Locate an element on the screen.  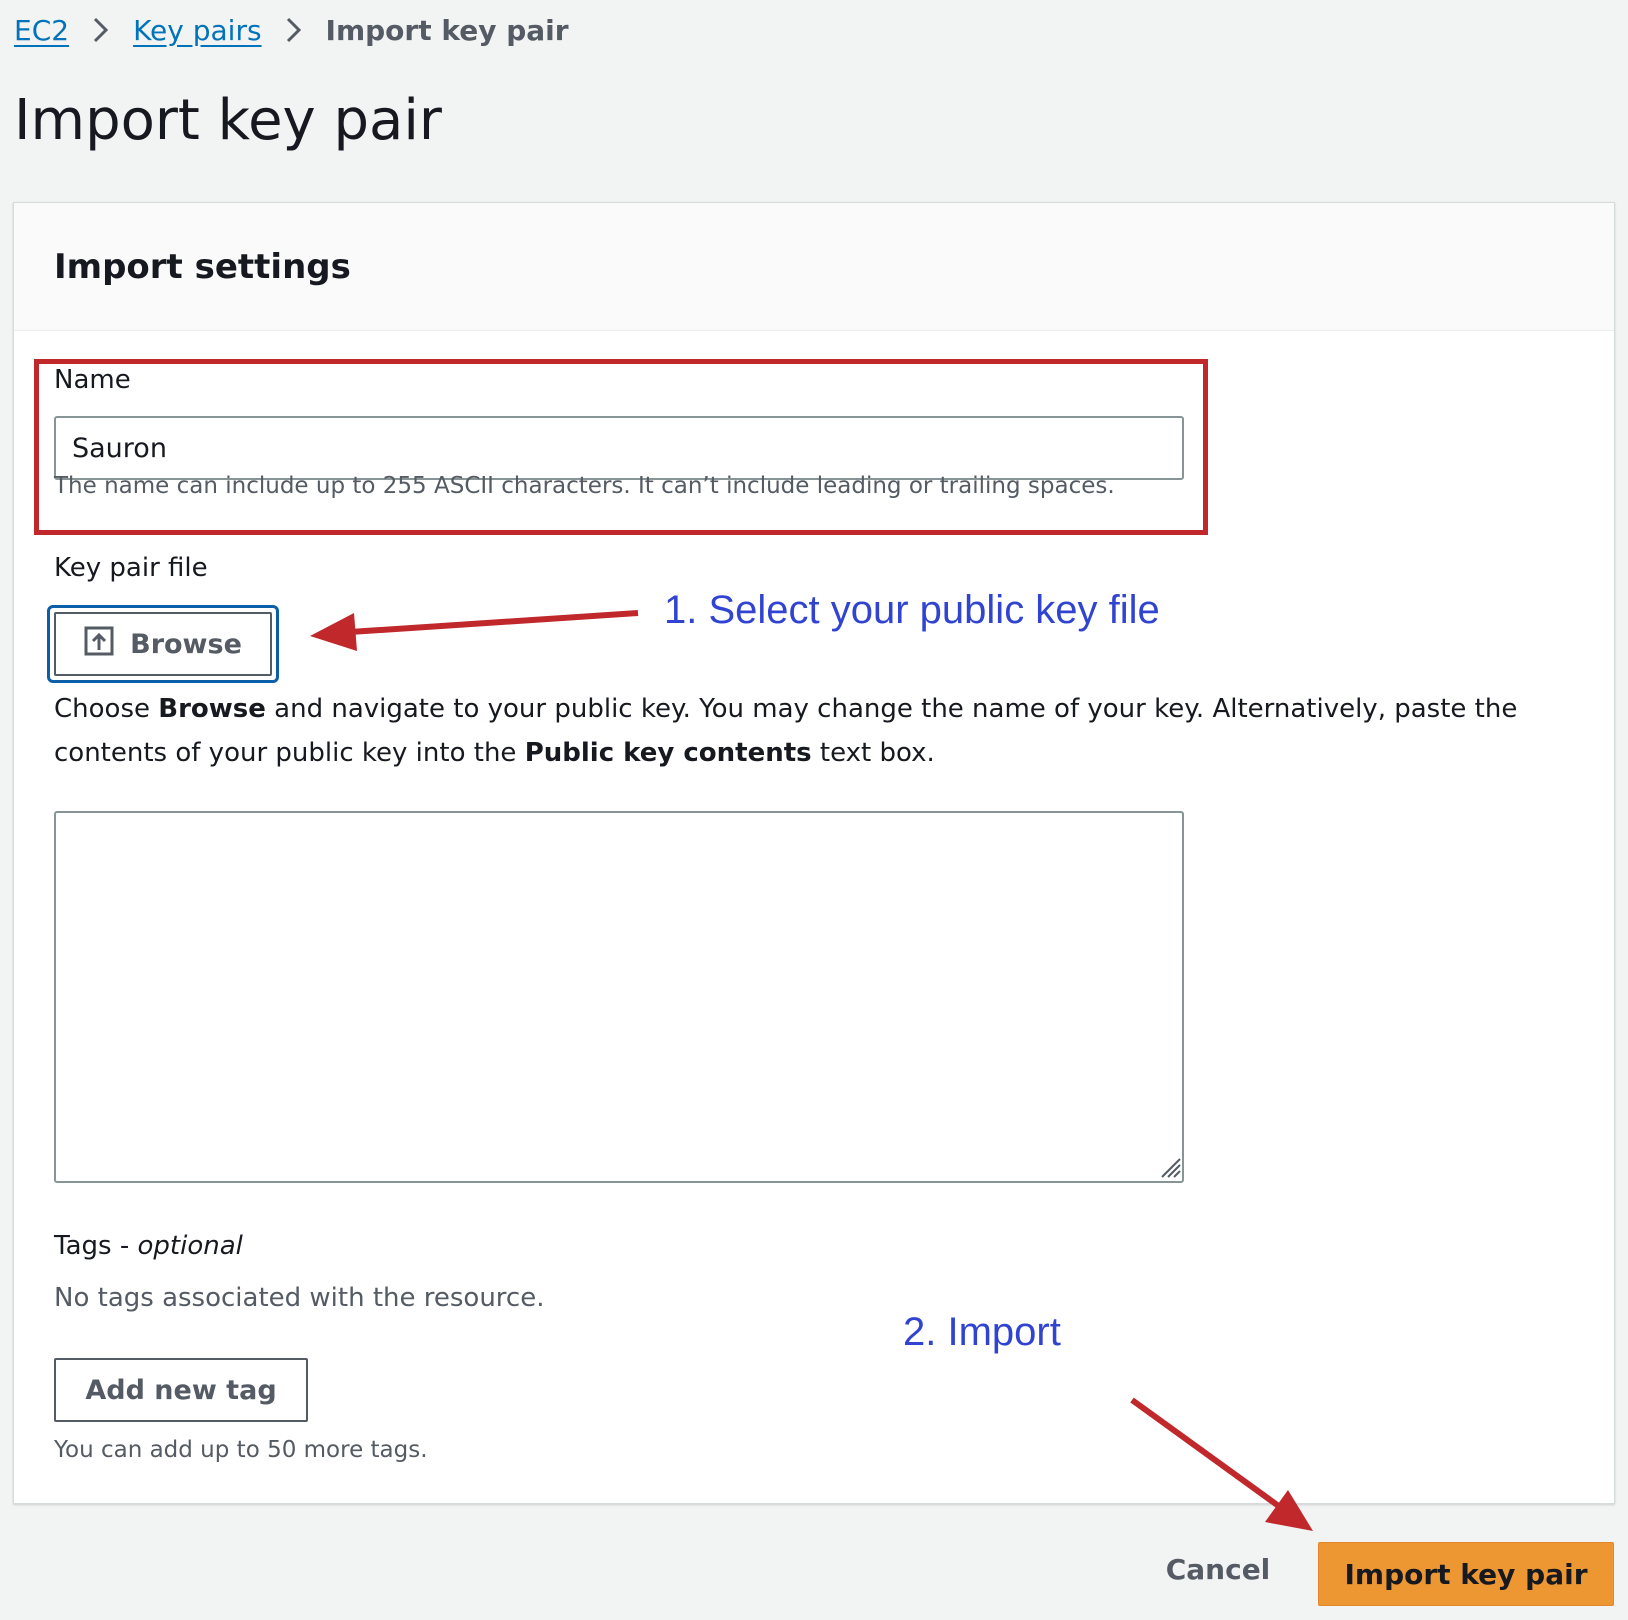
tags-label-optional: optional is located at coordinates (190, 1246).